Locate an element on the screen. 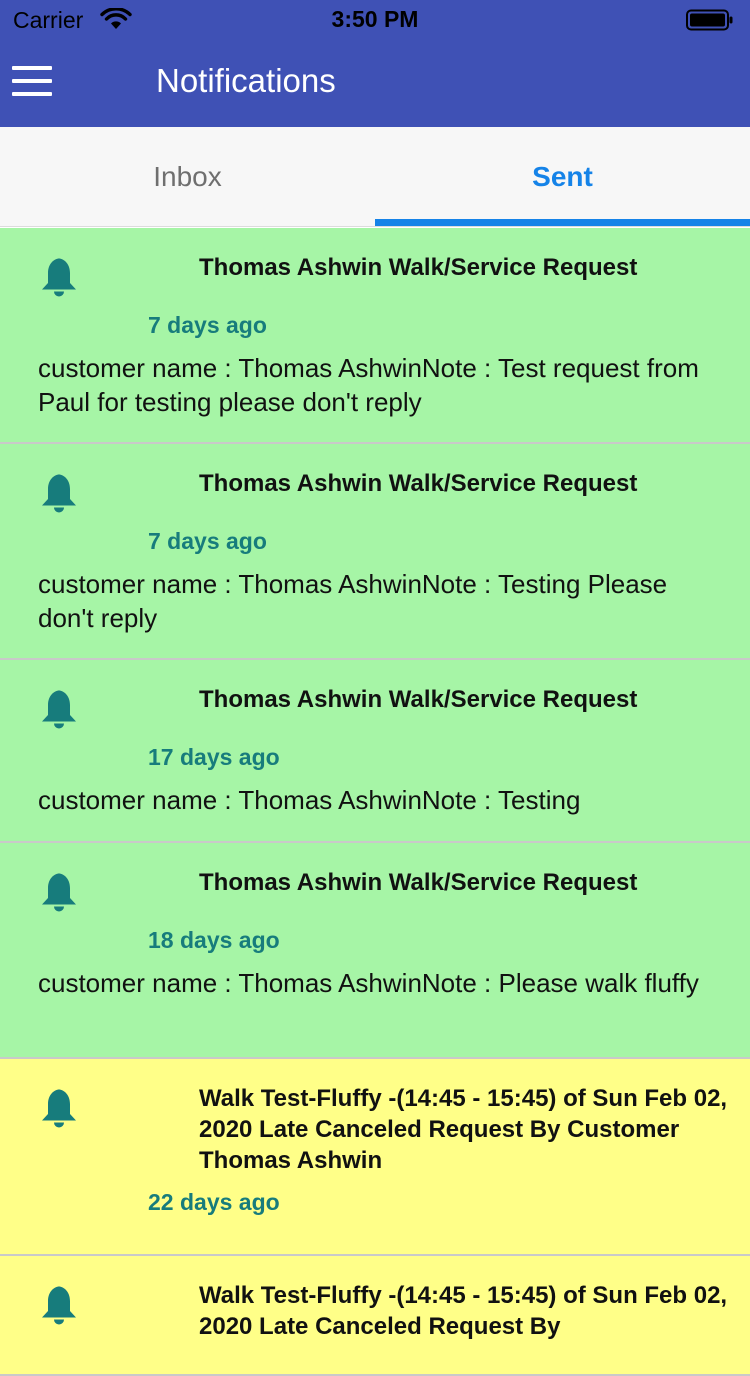 This screenshot has width=750, height=1376. tab-bar: Inbox Sent is located at coordinates (375, 177).